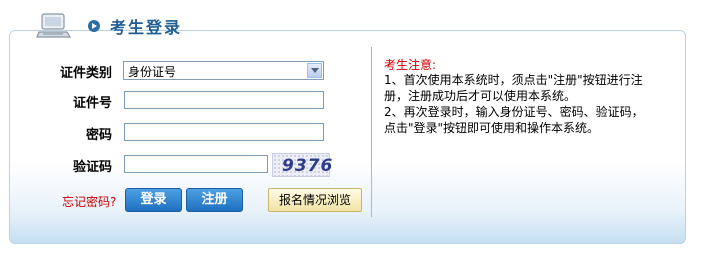 The width and height of the screenshot is (704, 263). Describe the element at coordinates (513, 80) in the screenshot. I see `notice-line: 1、首次使用本系统时，须点击"注册"按钮进行注` at that location.